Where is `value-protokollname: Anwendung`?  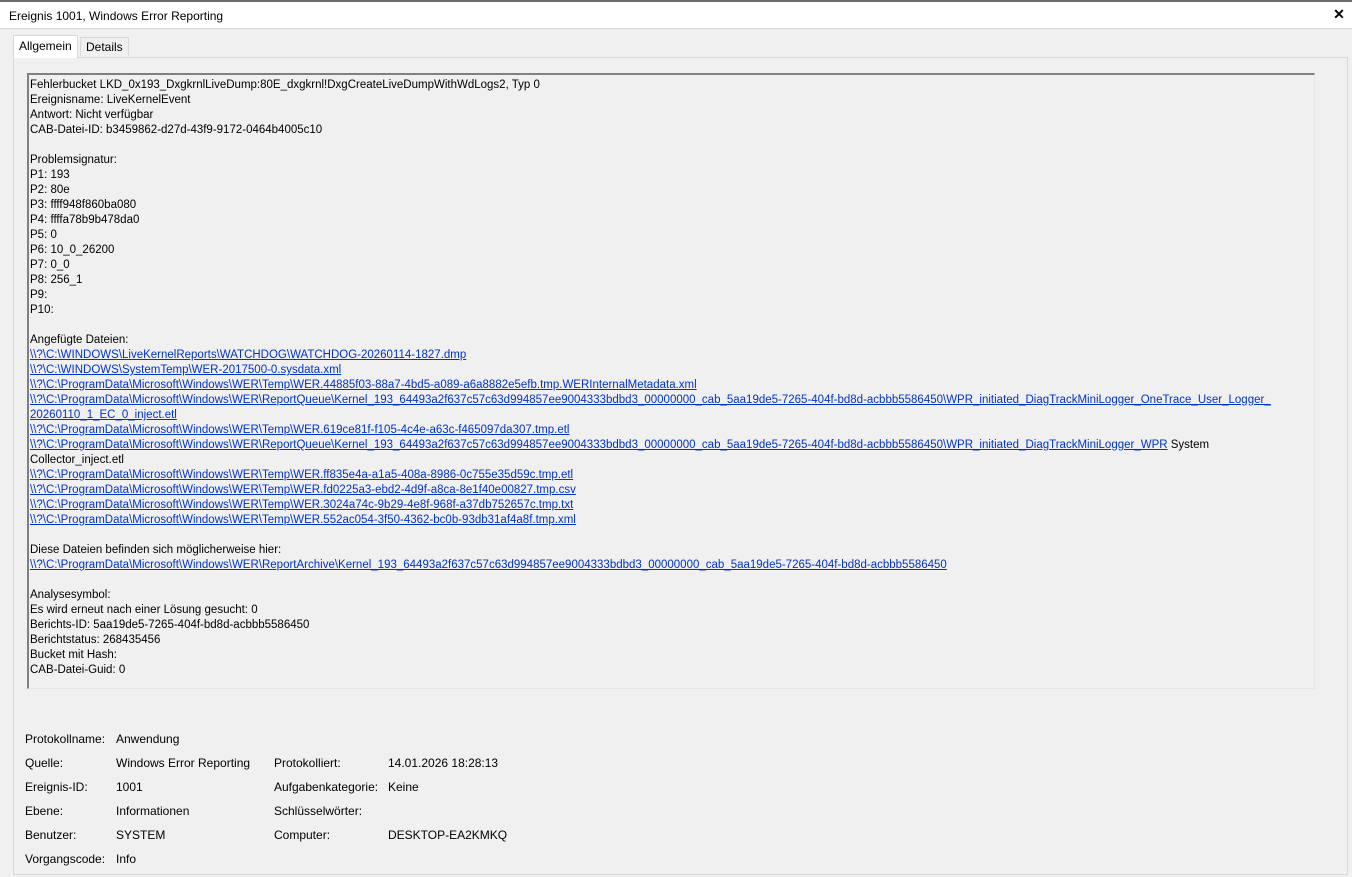 value-protokollname: Anwendung is located at coordinates (148, 739).